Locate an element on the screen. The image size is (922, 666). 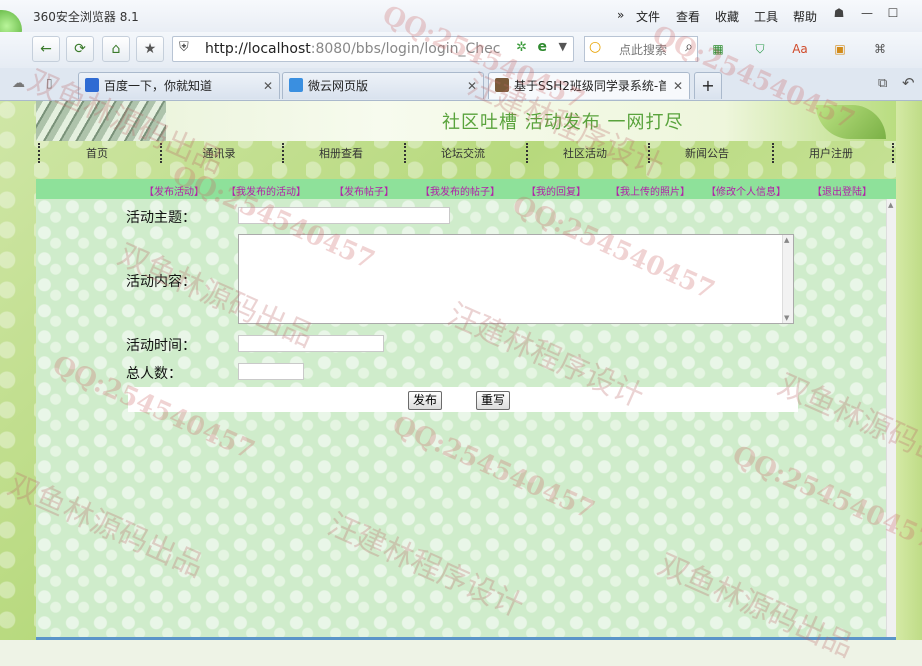
nav-album: 相册查看 is located at coordinates (341, 153).